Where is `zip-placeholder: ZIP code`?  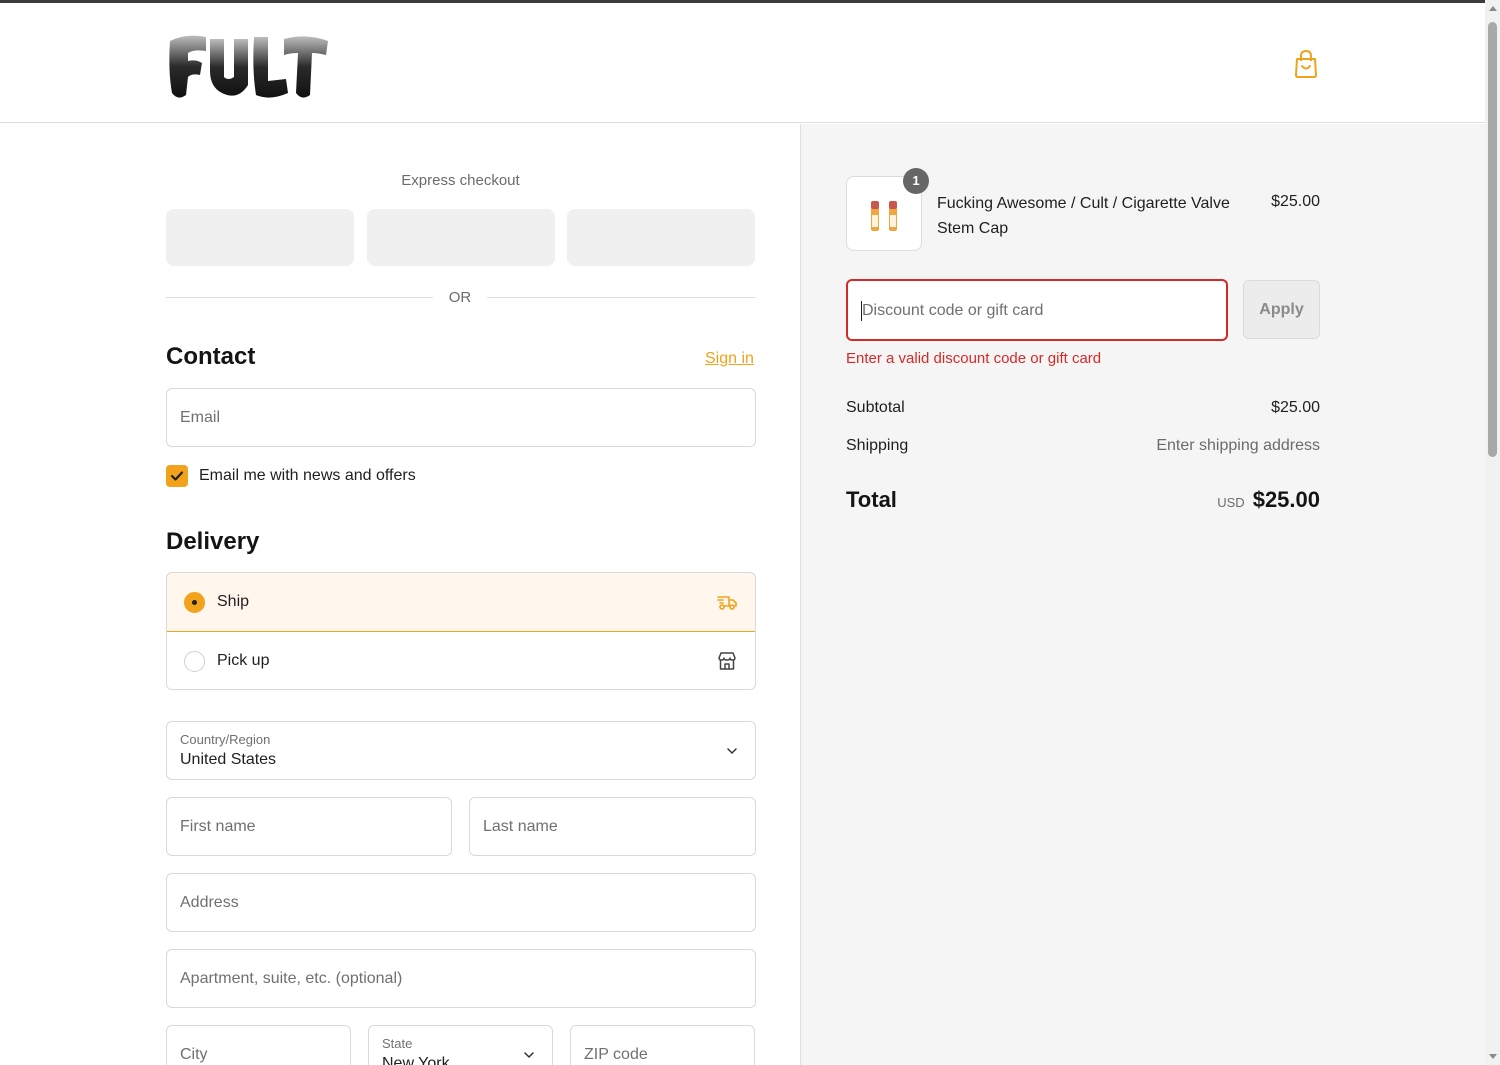 zip-placeholder: ZIP code is located at coordinates (616, 1054).